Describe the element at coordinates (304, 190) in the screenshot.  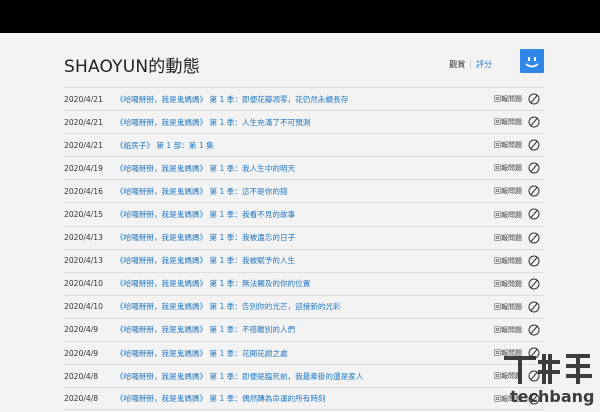
I see `activity-row: 2020/4/16 《哈囉掰掰，我是鬼媽媽》 第 1 季：這不是你的錯 回報問題` at that location.